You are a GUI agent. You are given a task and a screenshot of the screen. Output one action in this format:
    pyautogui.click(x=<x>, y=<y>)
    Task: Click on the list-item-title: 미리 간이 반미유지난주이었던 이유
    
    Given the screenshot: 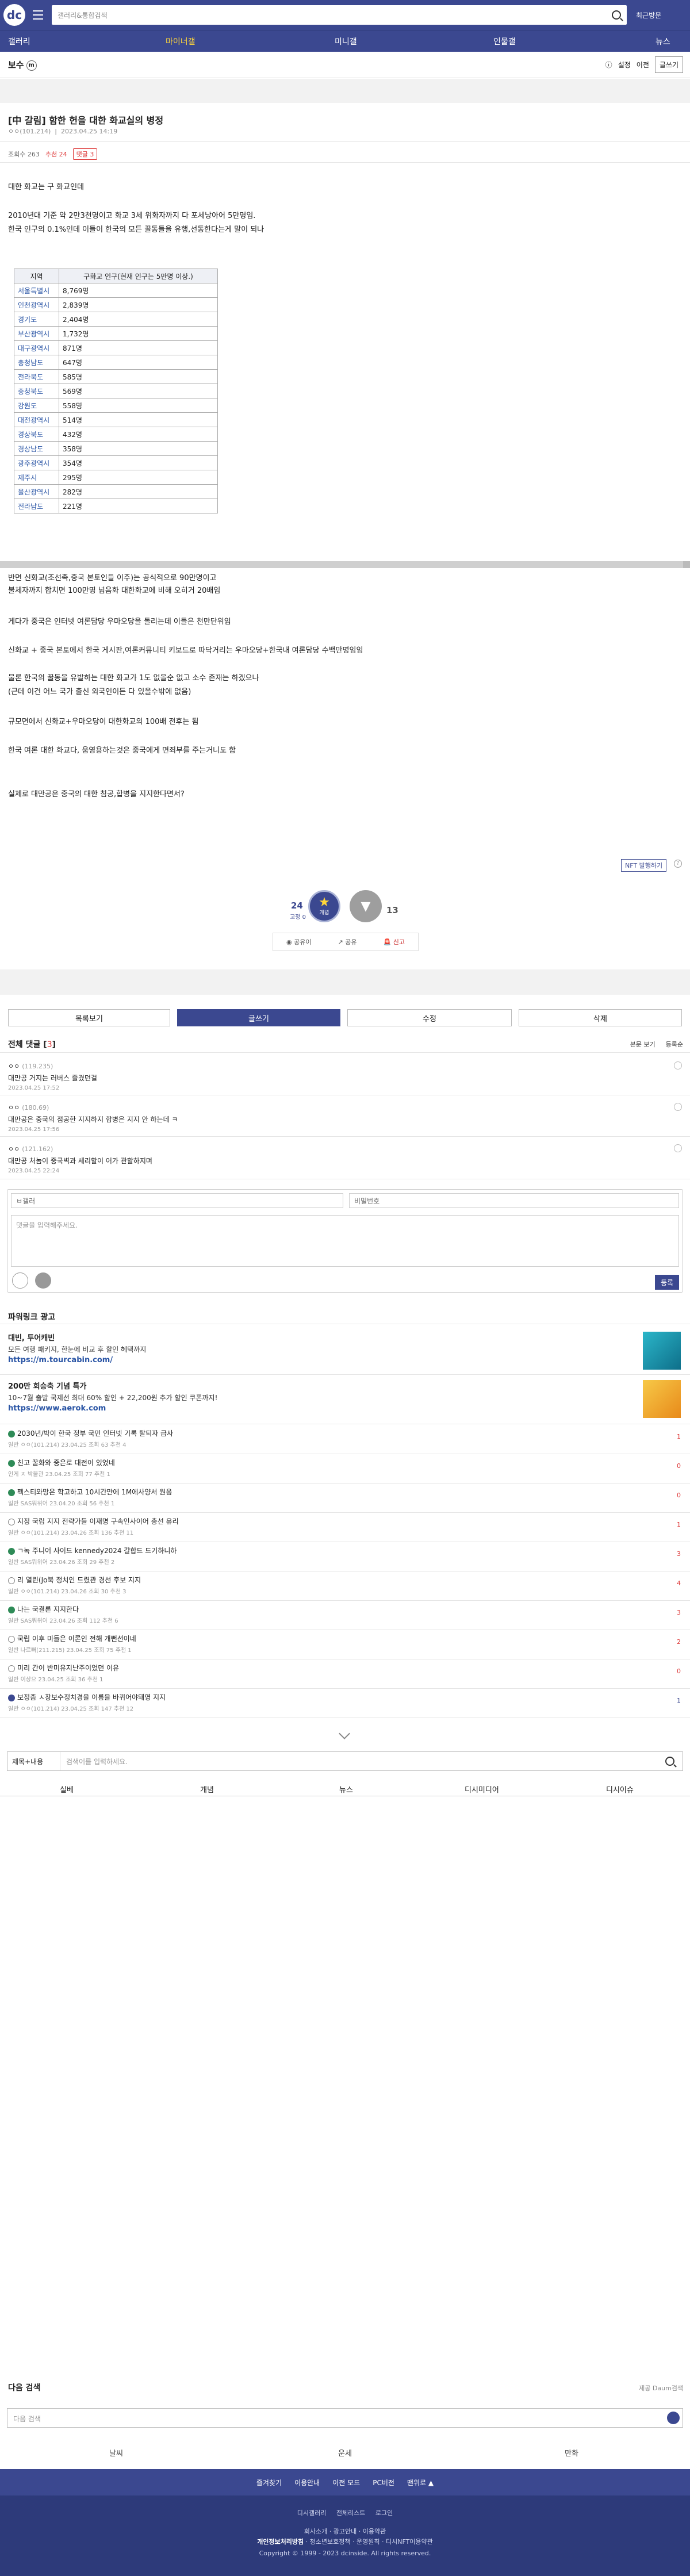 What is the action you would take?
    pyautogui.click(x=68, y=1668)
    